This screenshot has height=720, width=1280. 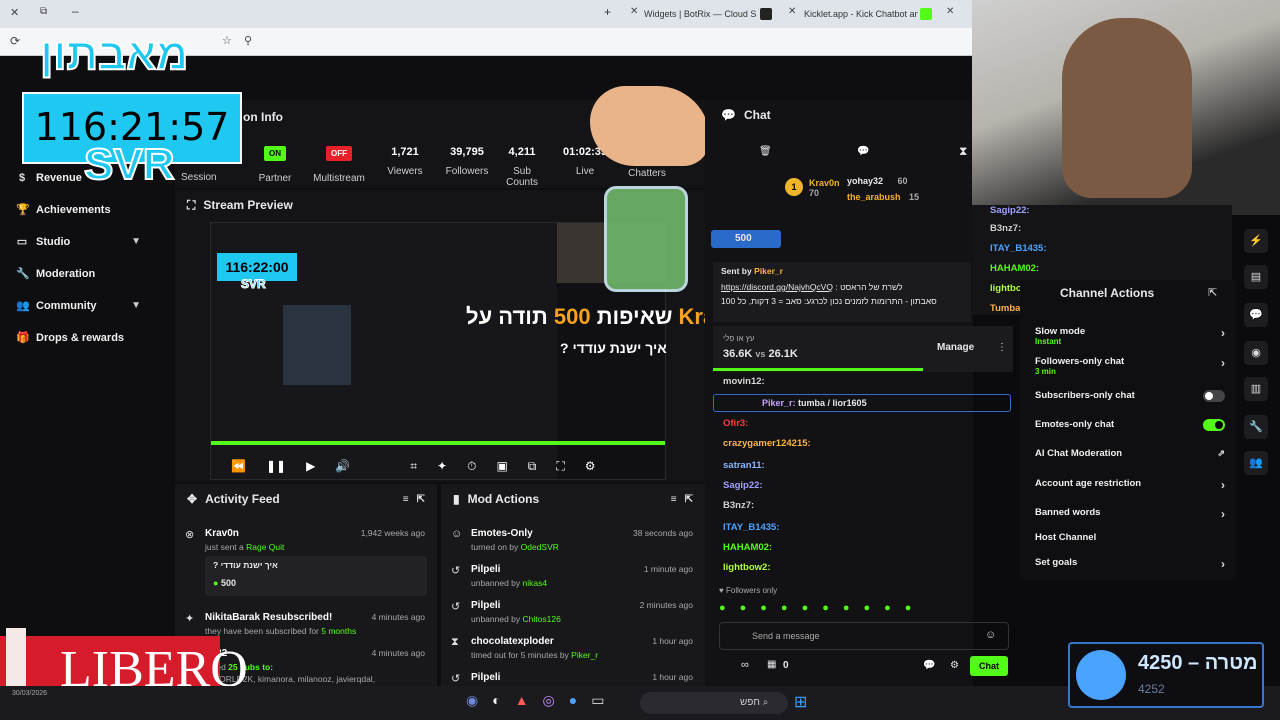 What do you see at coordinates (88, 306) in the screenshot?
I see `sidebar-item-community: 👥 Community ▼` at bounding box center [88, 306].